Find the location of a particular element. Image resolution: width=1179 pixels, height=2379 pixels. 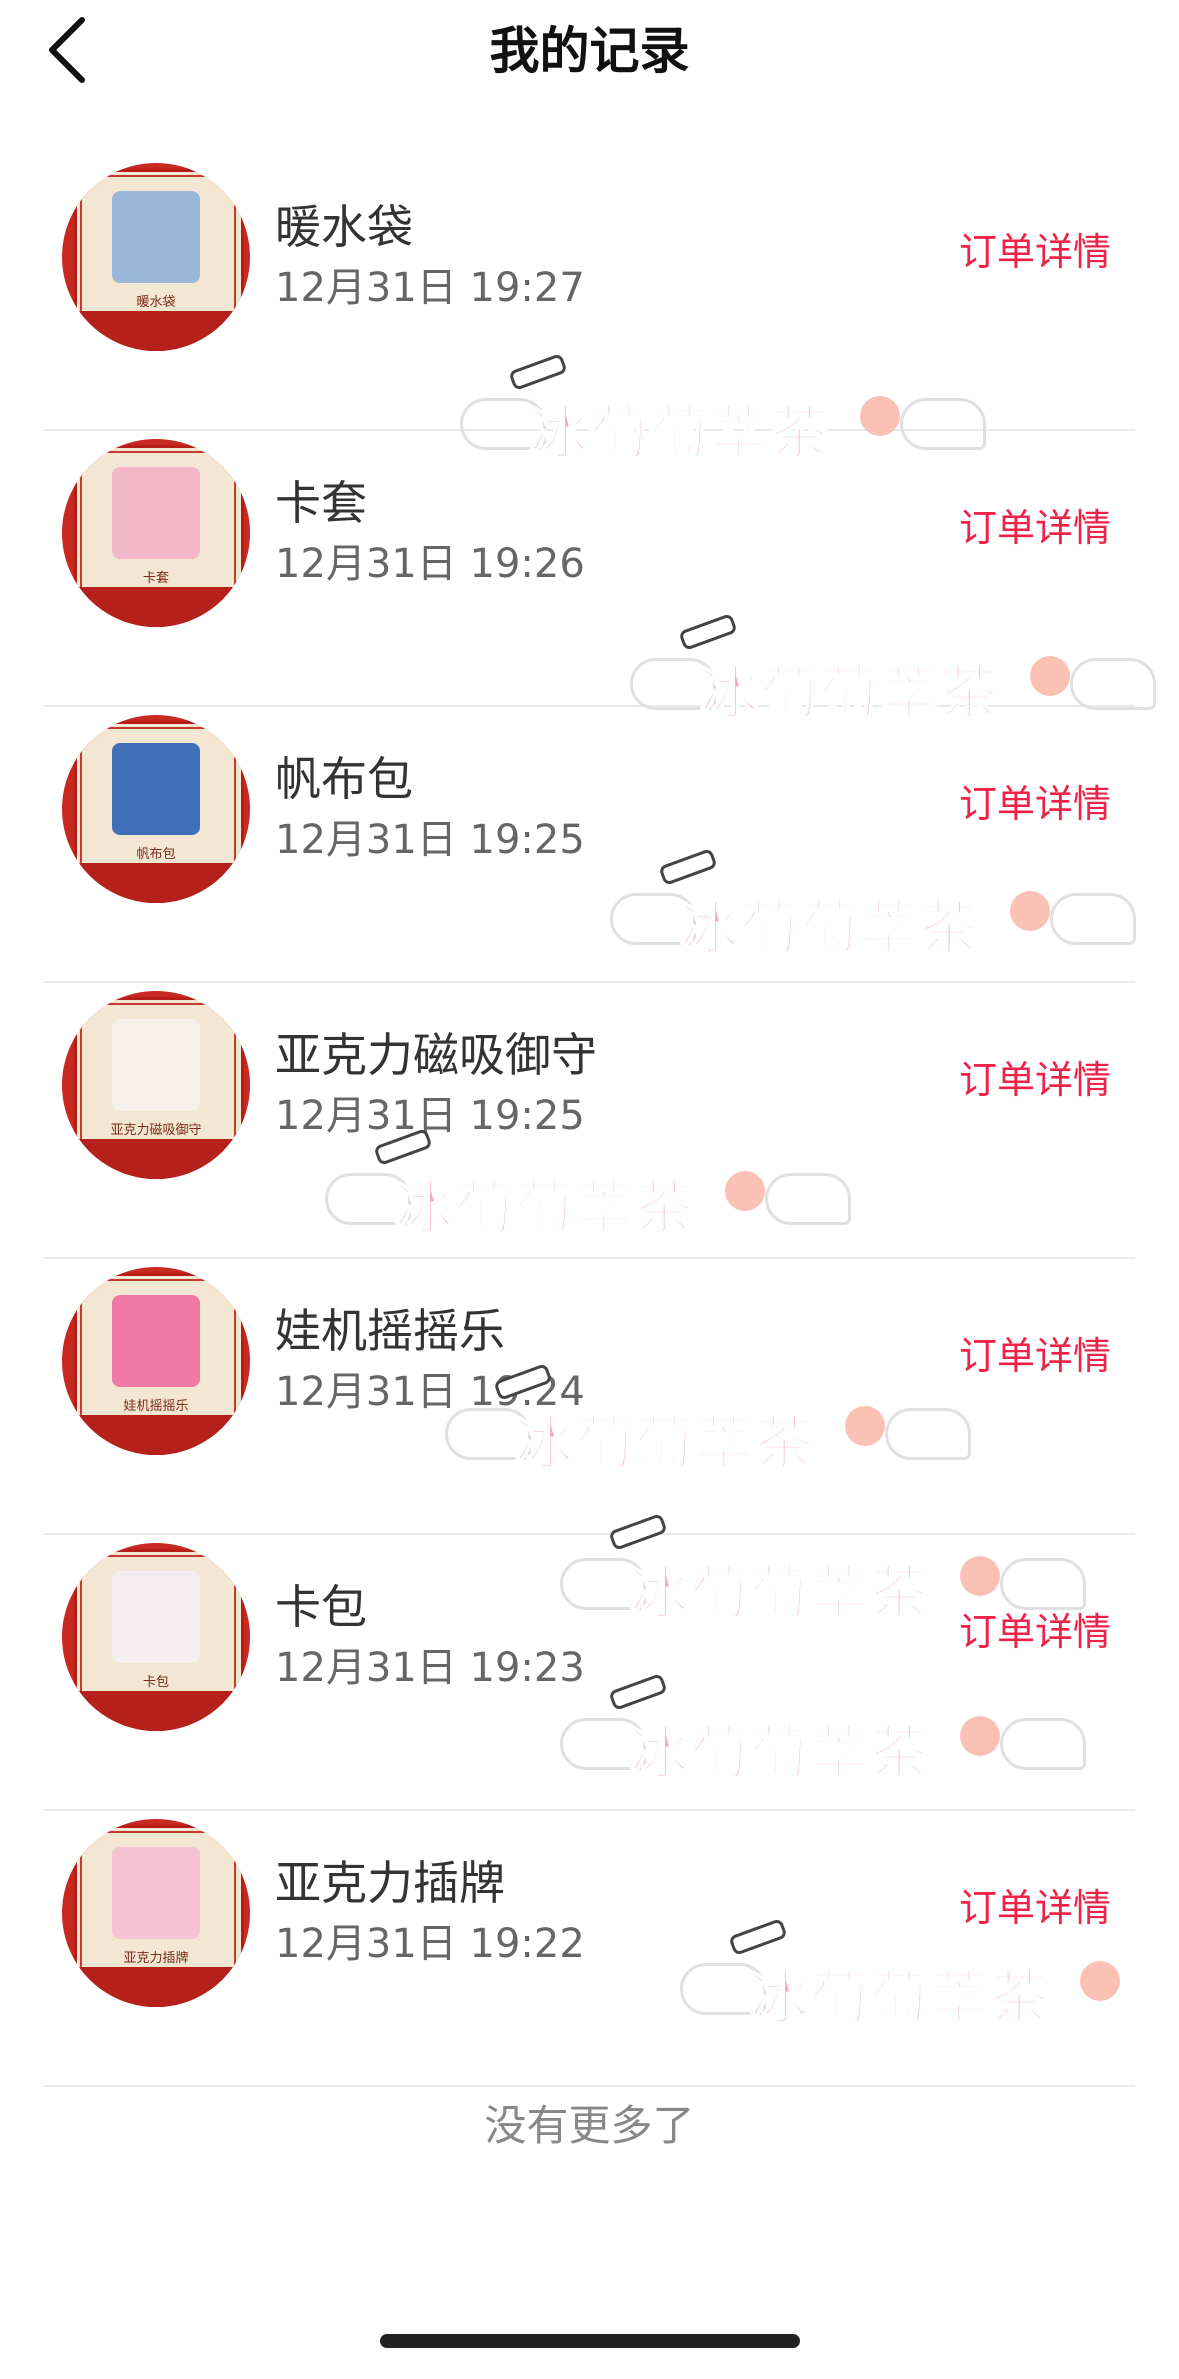

home-indicator is located at coordinates (590, 2341).